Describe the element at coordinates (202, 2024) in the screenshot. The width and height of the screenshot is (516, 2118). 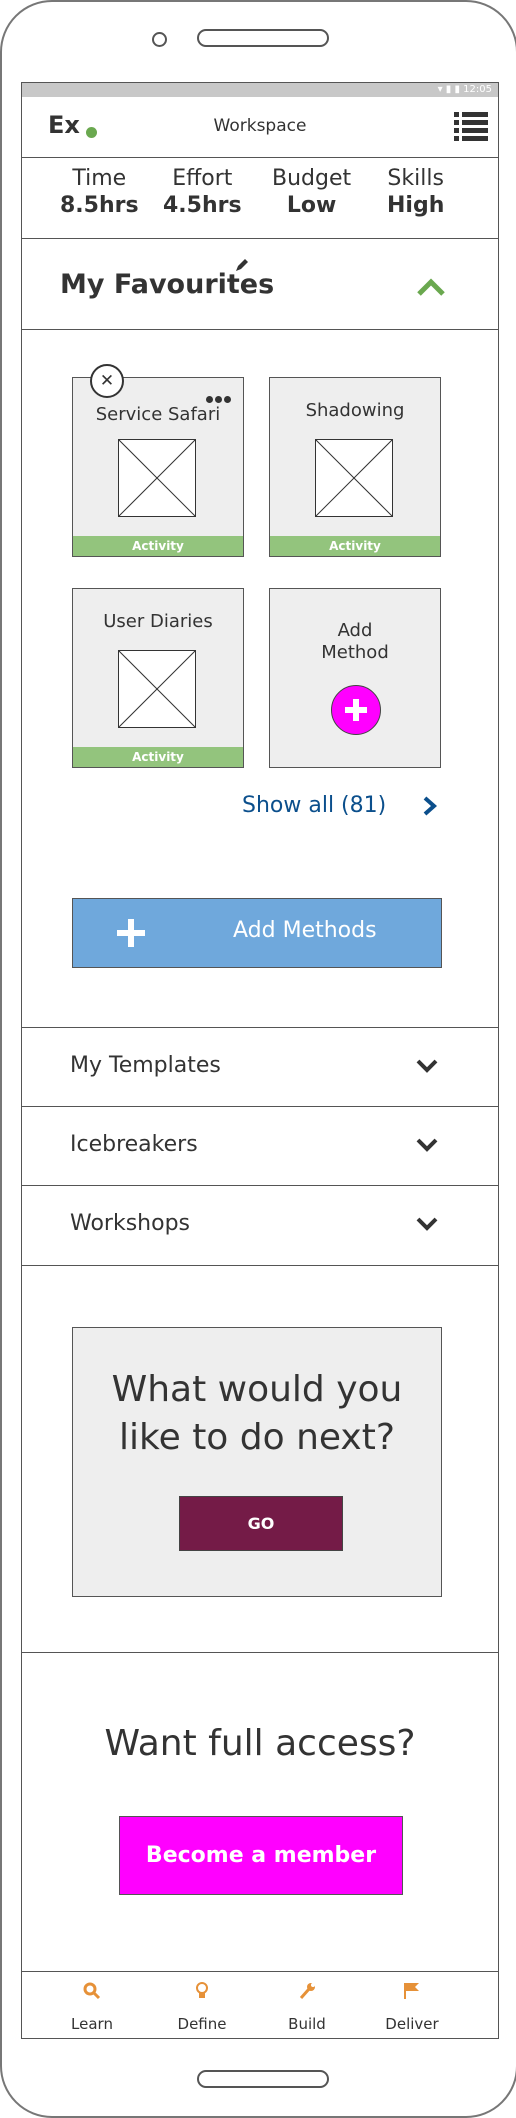
I see `tab-label: Define` at that location.